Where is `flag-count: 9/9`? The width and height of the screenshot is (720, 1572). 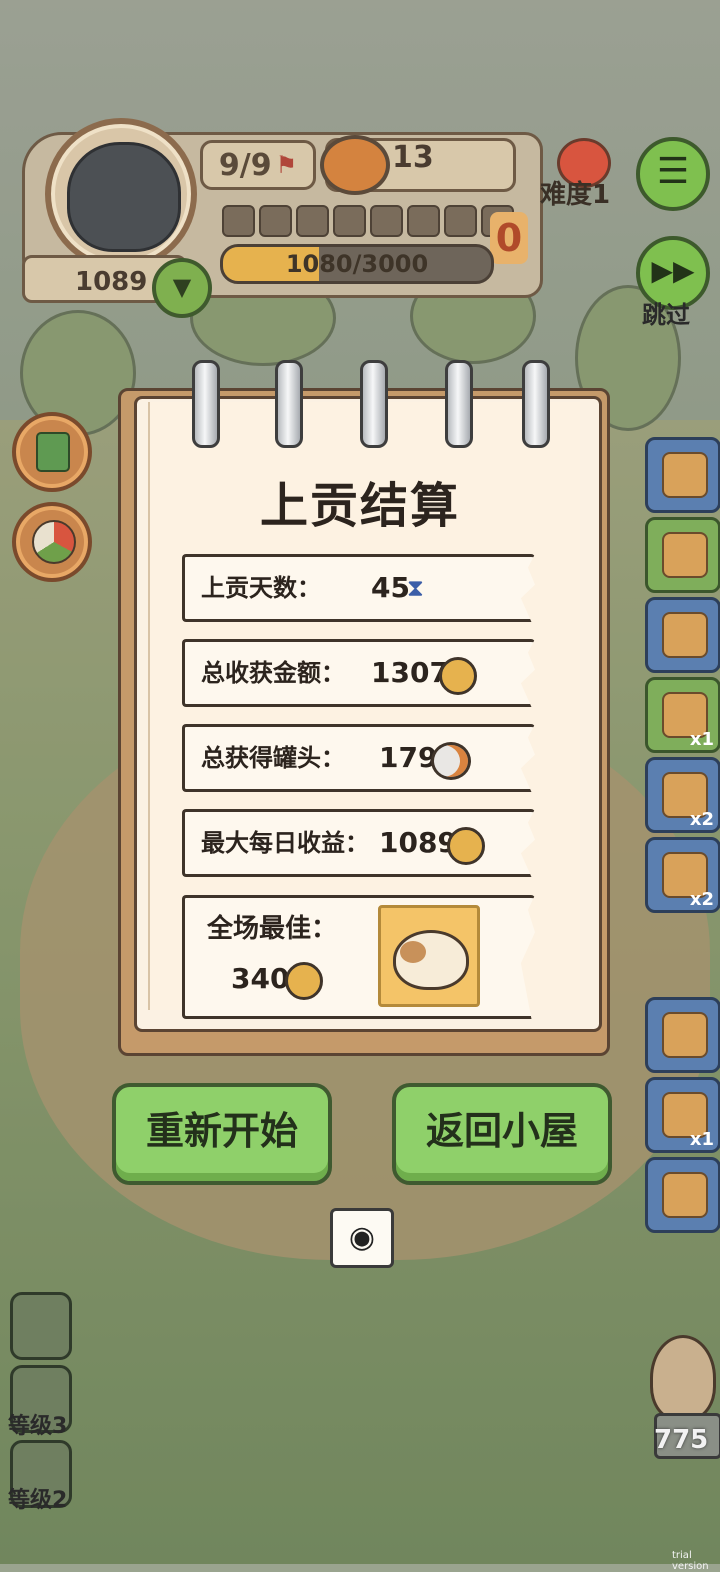 flag-count: 9/9 is located at coordinates (245, 165).